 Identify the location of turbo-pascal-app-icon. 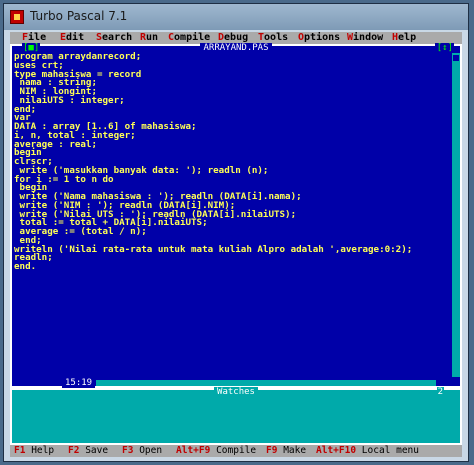
(17, 17).